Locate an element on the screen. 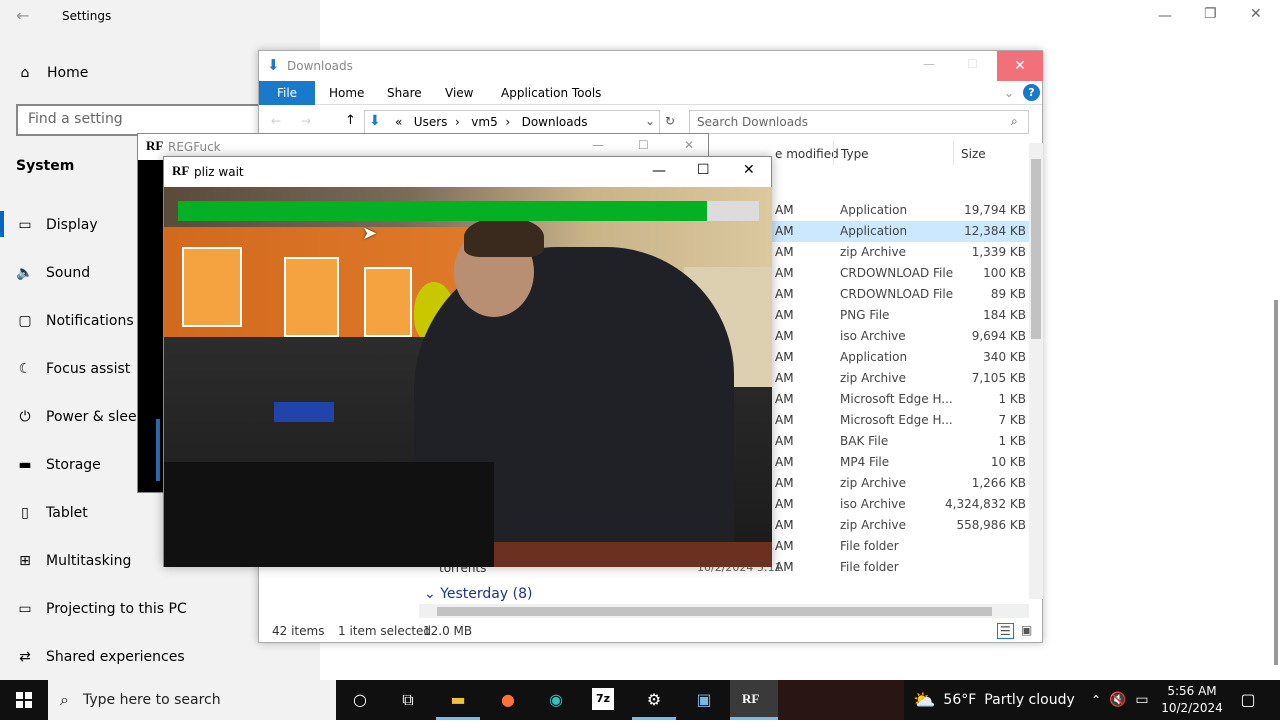 Image resolution: width=1280 pixels, height=723 pixels. explorer-minimize-button: — is located at coordinates (929, 64).